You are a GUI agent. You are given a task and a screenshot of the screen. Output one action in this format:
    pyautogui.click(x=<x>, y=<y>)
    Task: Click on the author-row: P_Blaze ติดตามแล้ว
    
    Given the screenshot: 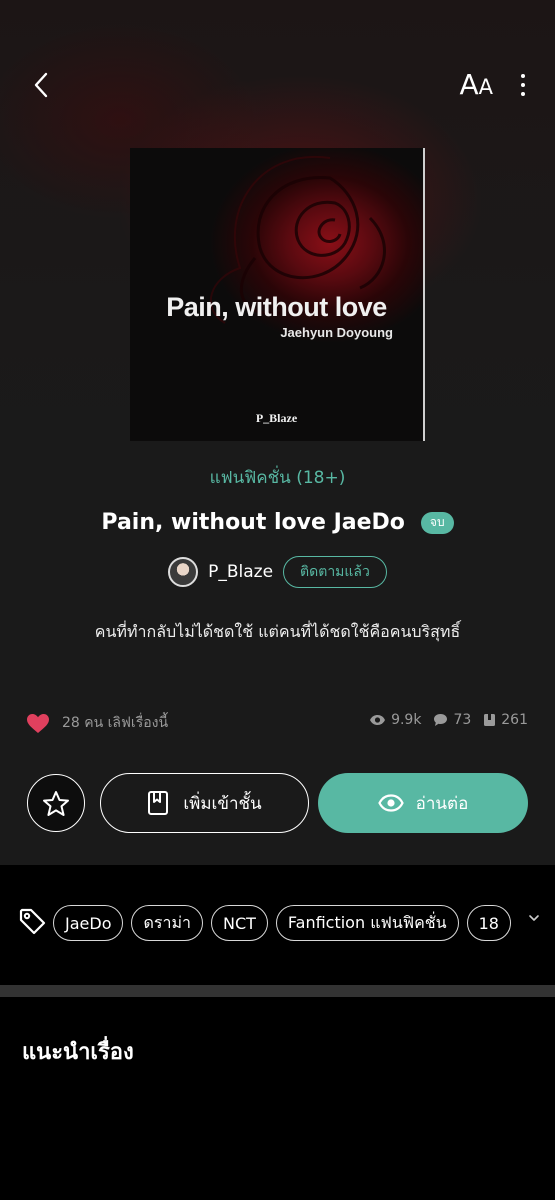 What is the action you would take?
    pyautogui.click(x=277, y=572)
    